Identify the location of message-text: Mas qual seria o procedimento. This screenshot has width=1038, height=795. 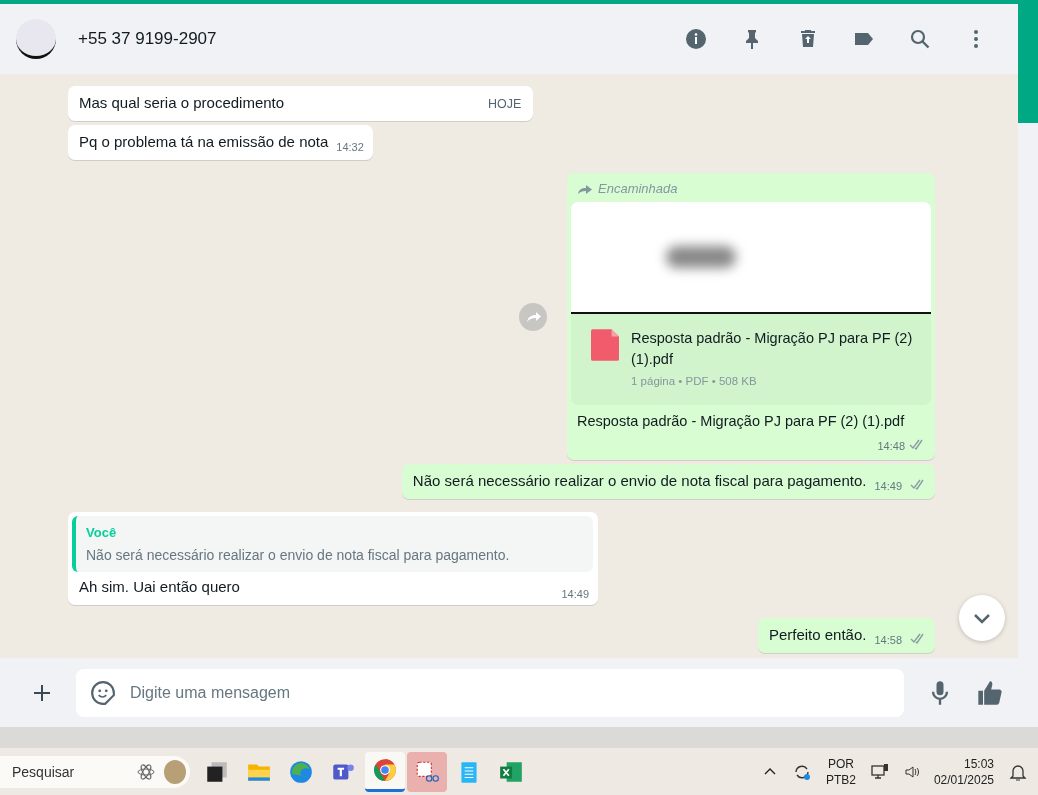
(182, 103).